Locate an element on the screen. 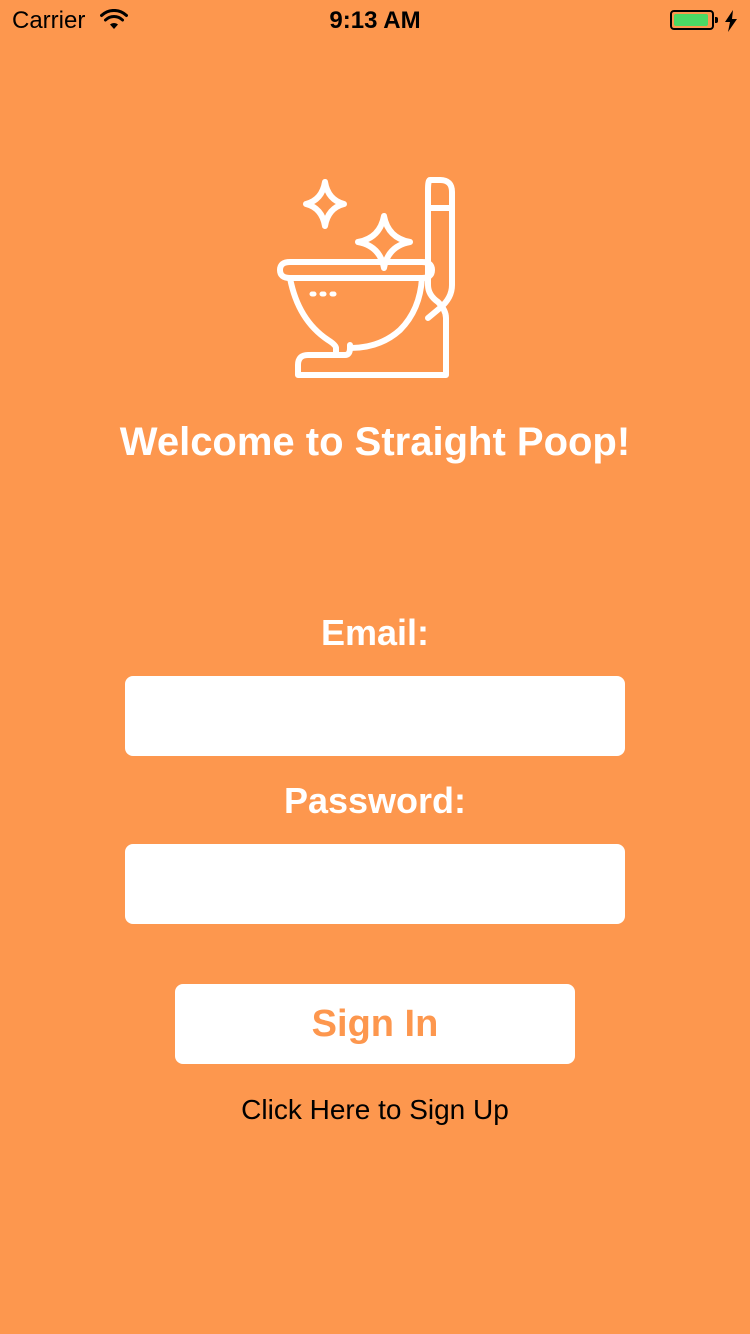 This screenshot has width=750, height=1334. password-label: Password: is located at coordinates (375, 800).